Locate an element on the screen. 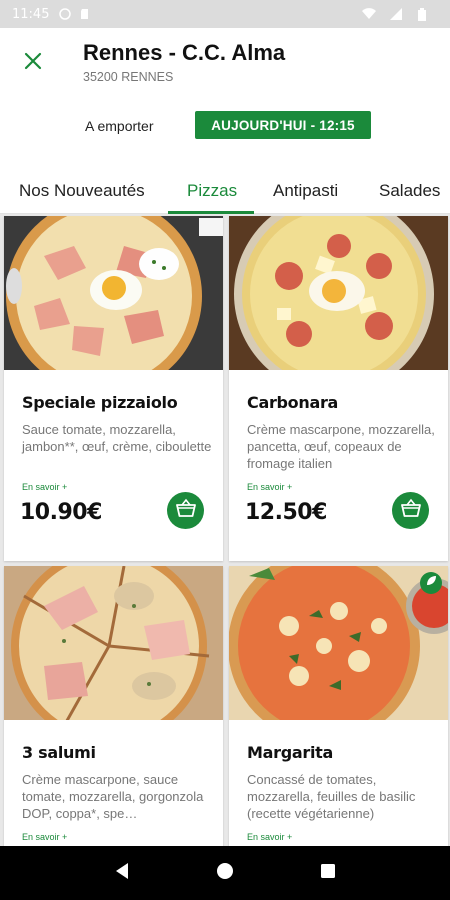  back-button is located at coordinates (122, 873).